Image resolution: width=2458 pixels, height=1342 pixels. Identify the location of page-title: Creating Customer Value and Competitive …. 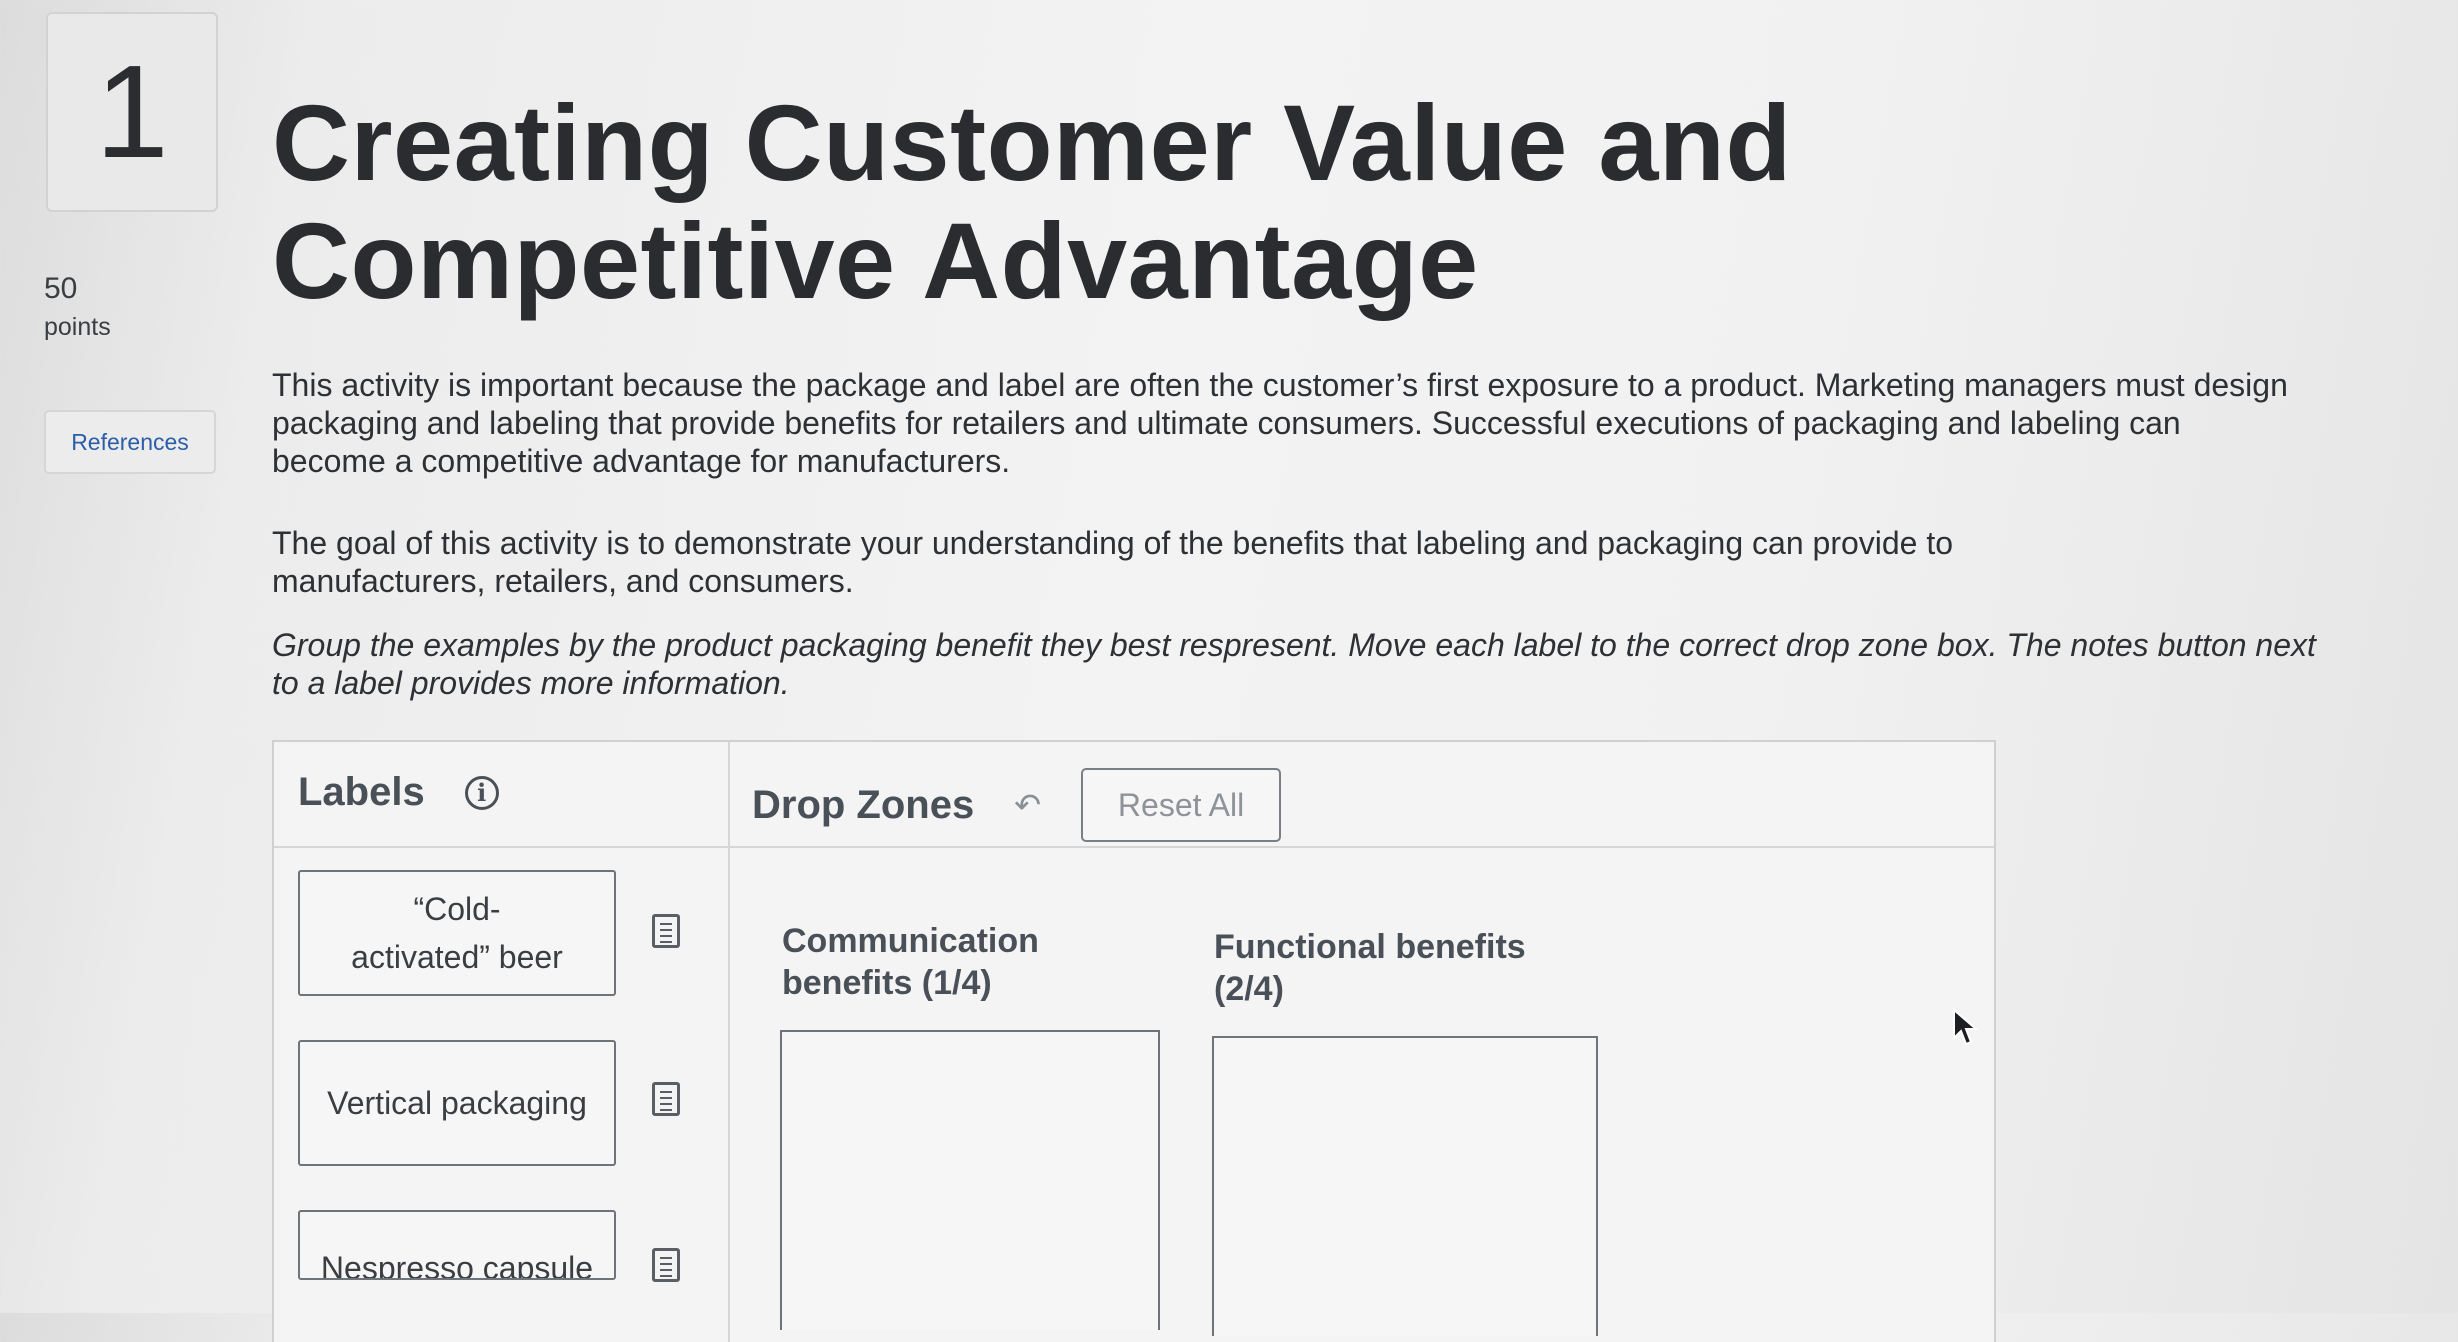
(1032, 201).